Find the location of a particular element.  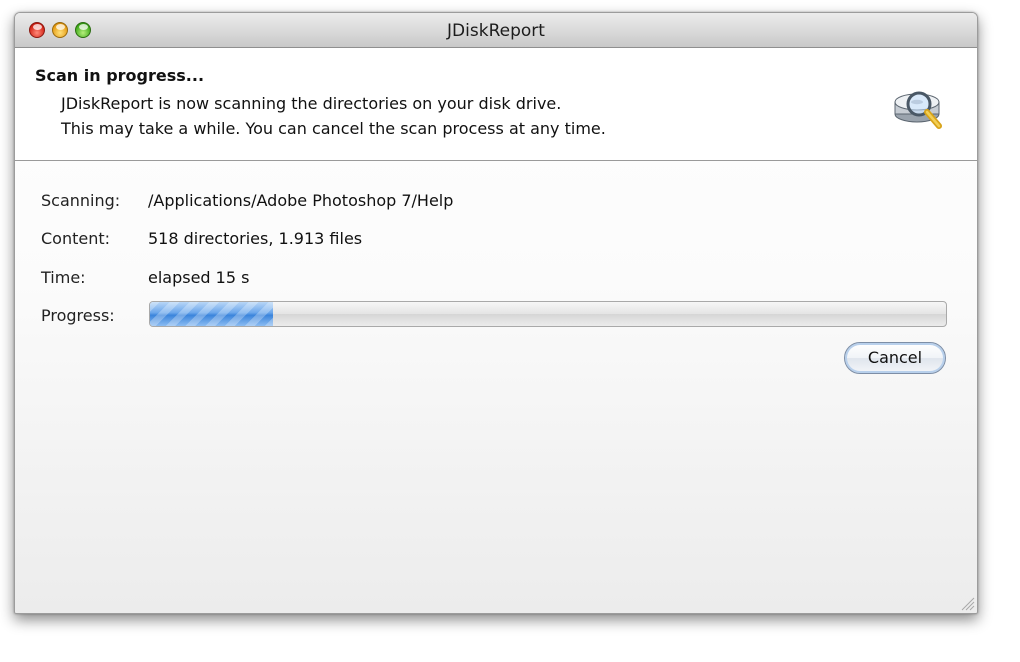

window-title: JDiskReport is located at coordinates (496, 31).